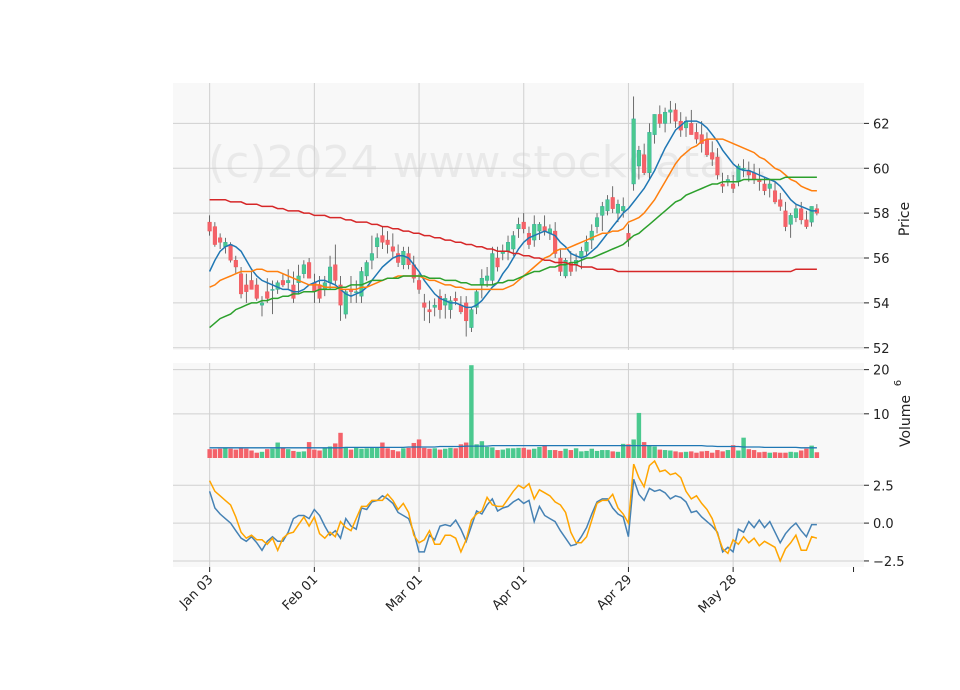 The width and height of the screenshot is (960, 690). Describe the element at coordinates (881, 371) in the screenshot. I see `y-tick-label: 20` at that location.